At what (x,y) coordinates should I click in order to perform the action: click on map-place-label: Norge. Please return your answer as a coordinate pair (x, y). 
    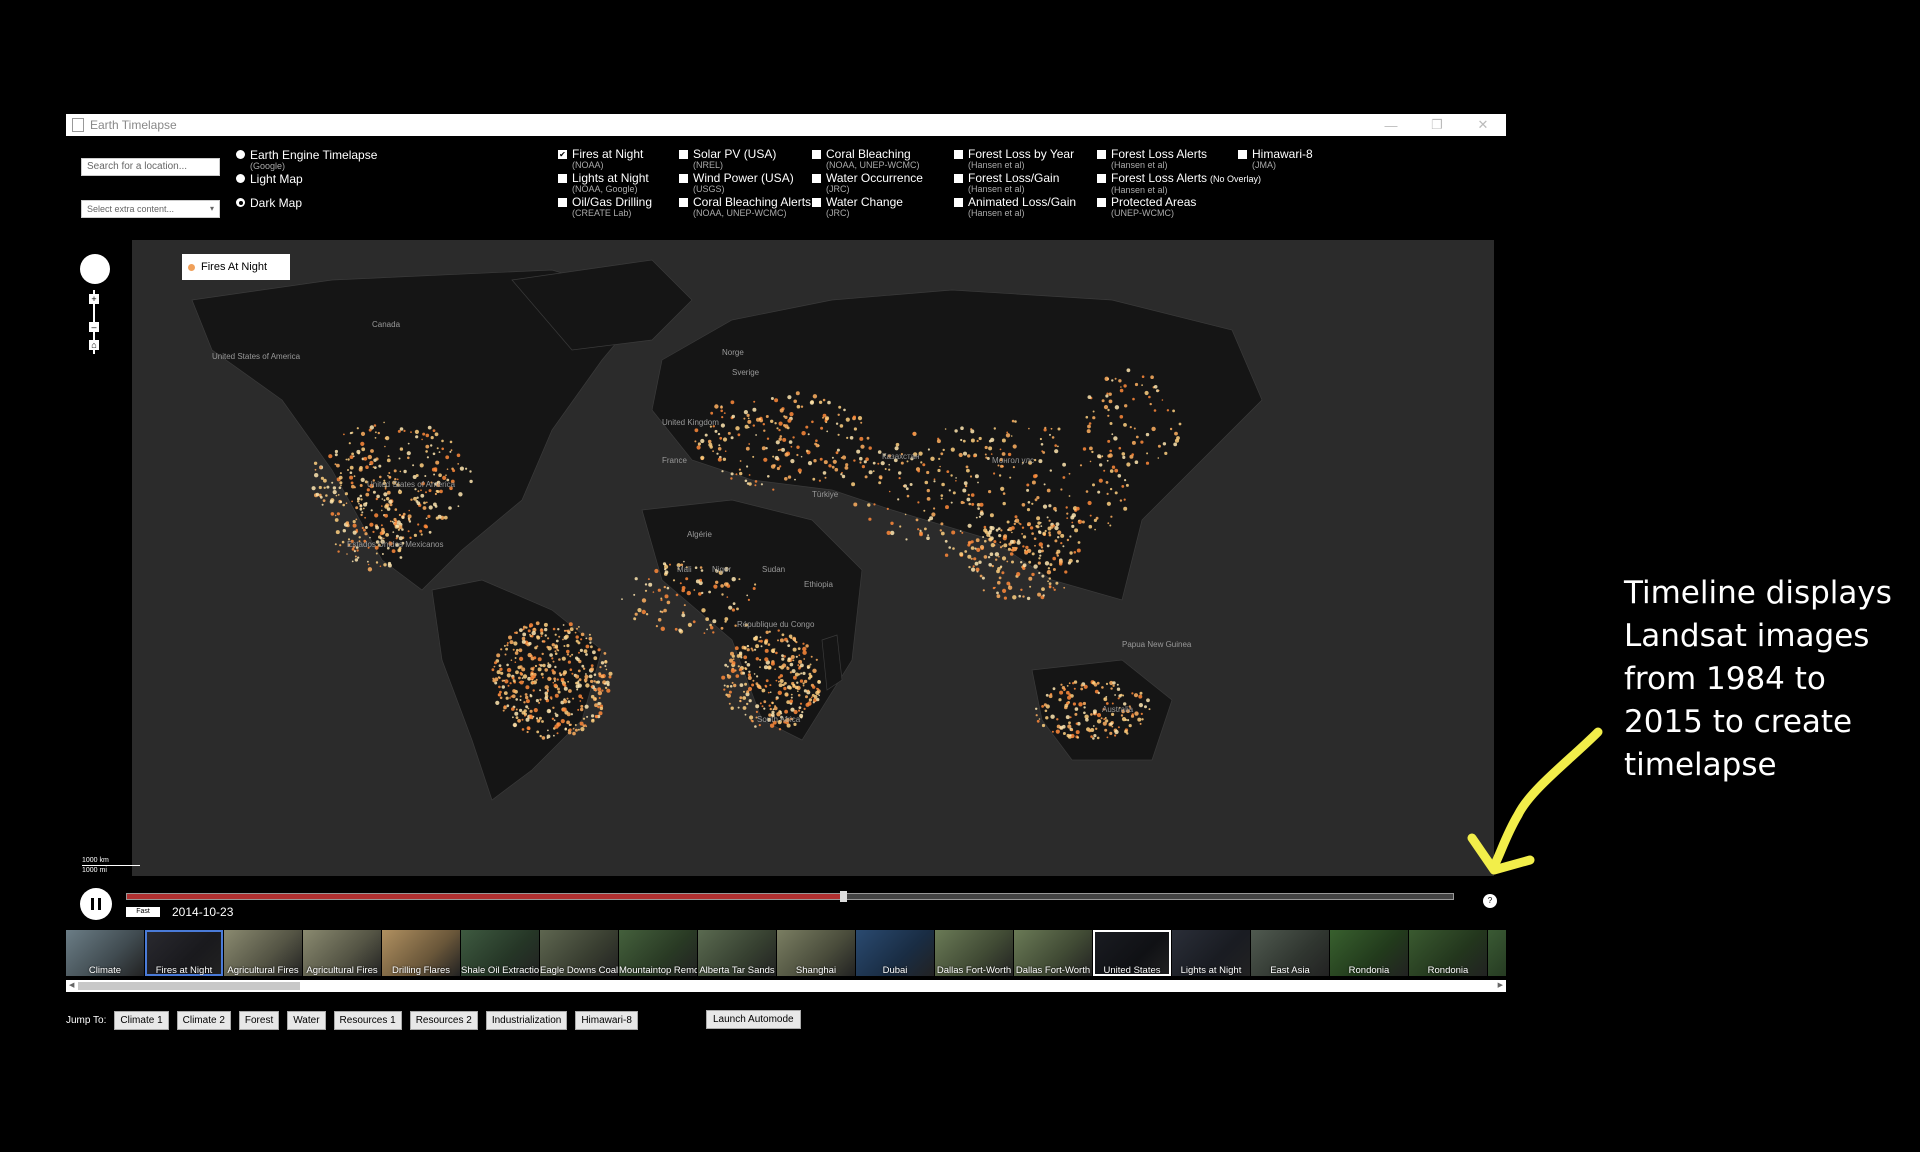
    Looking at the image, I should click on (733, 352).